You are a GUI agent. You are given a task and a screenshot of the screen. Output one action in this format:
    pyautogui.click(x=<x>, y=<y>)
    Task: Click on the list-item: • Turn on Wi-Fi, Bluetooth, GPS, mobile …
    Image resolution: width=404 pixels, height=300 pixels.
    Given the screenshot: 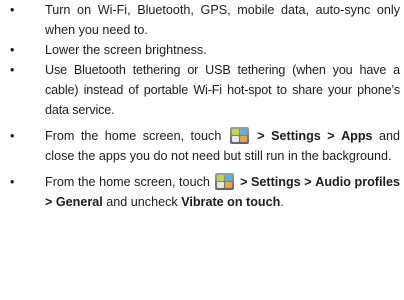 What is the action you would take?
    pyautogui.click(x=202, y=20)
    